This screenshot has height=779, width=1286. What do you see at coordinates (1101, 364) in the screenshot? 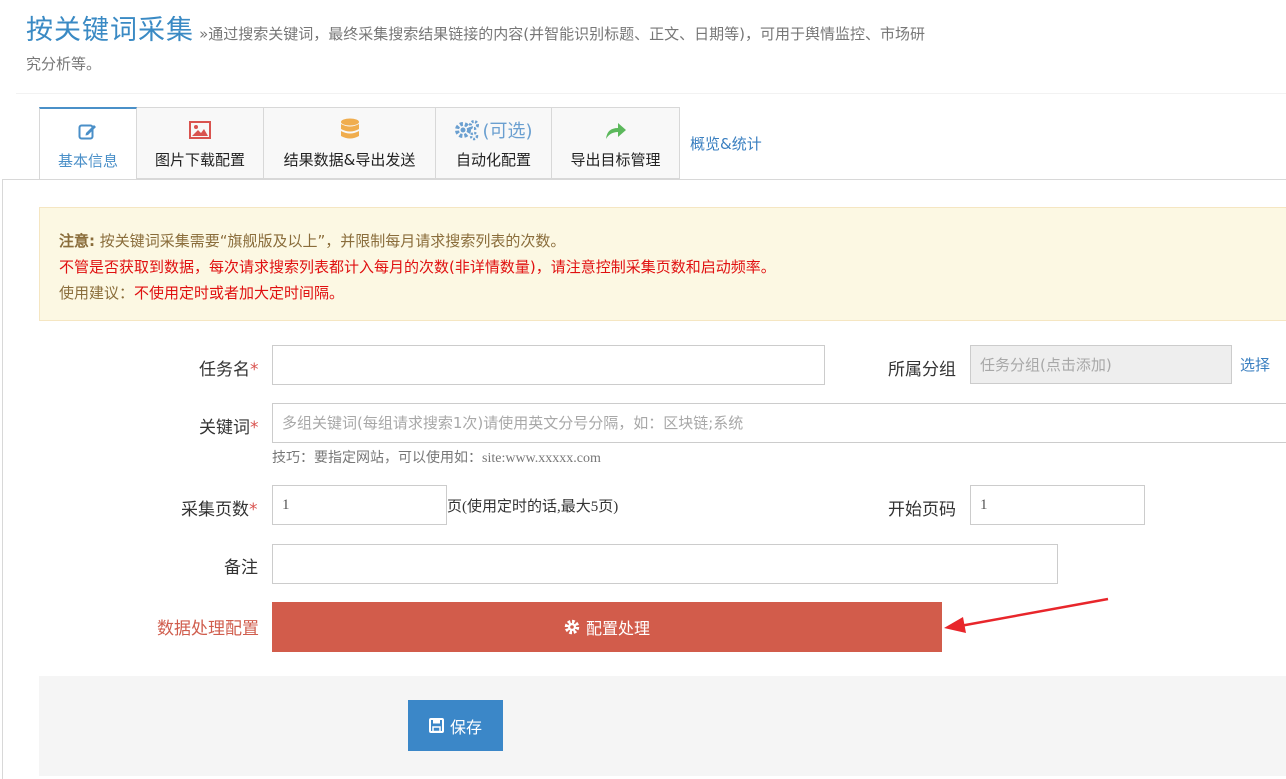
I see `group-input` at bounding box center [1101, 364].